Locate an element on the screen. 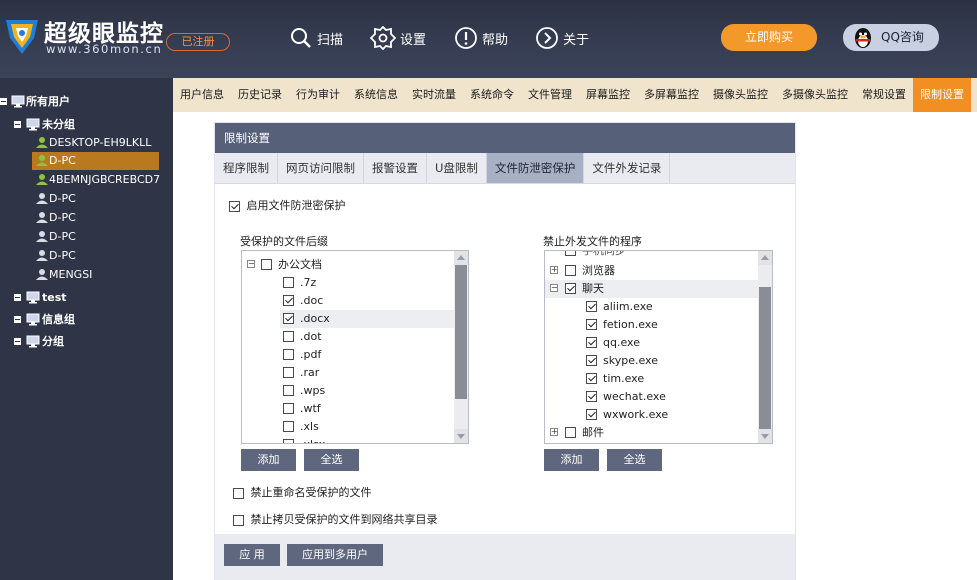  subtab-program-restriction: 程序限制 is located at coordinates (246, 168).